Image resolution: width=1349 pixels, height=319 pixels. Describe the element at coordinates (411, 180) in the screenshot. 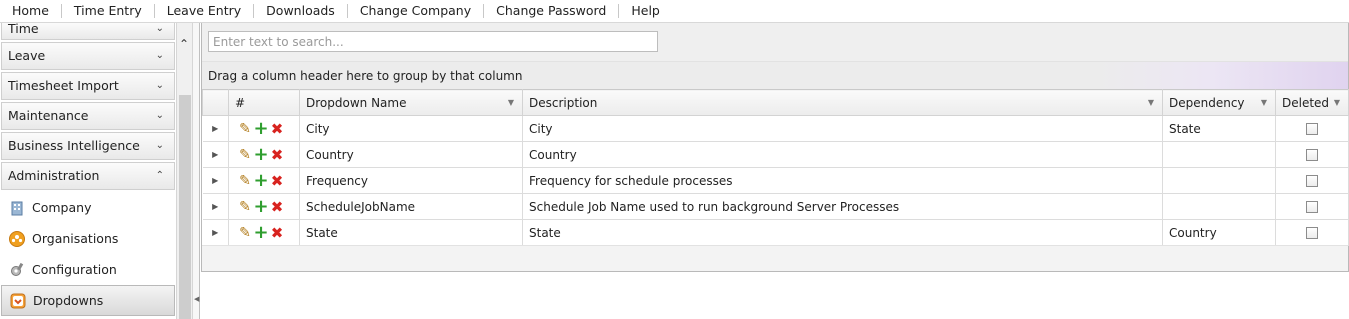

I see `cell-dropdown-name: Frequency` at that location.